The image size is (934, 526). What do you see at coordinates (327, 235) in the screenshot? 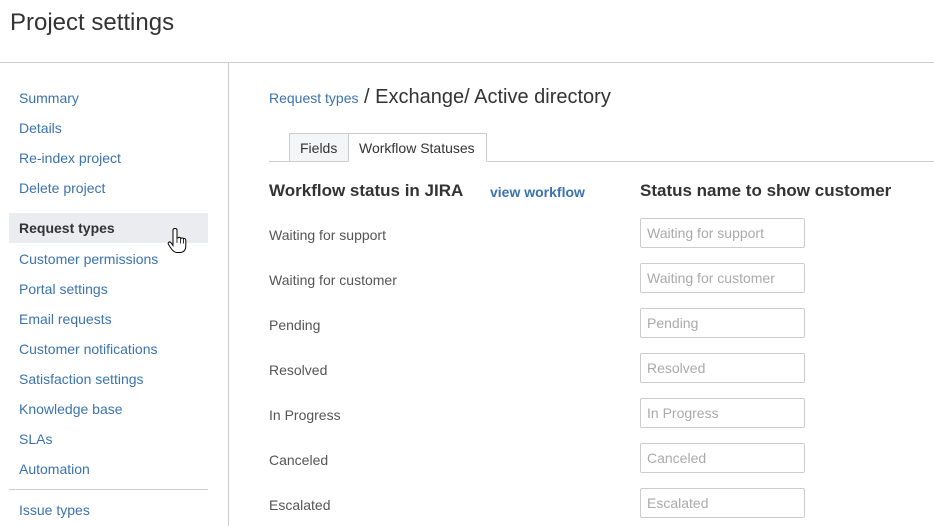
I see `status-label-waiting-for-support: Waiting for support` at bounding box center [327, 235].